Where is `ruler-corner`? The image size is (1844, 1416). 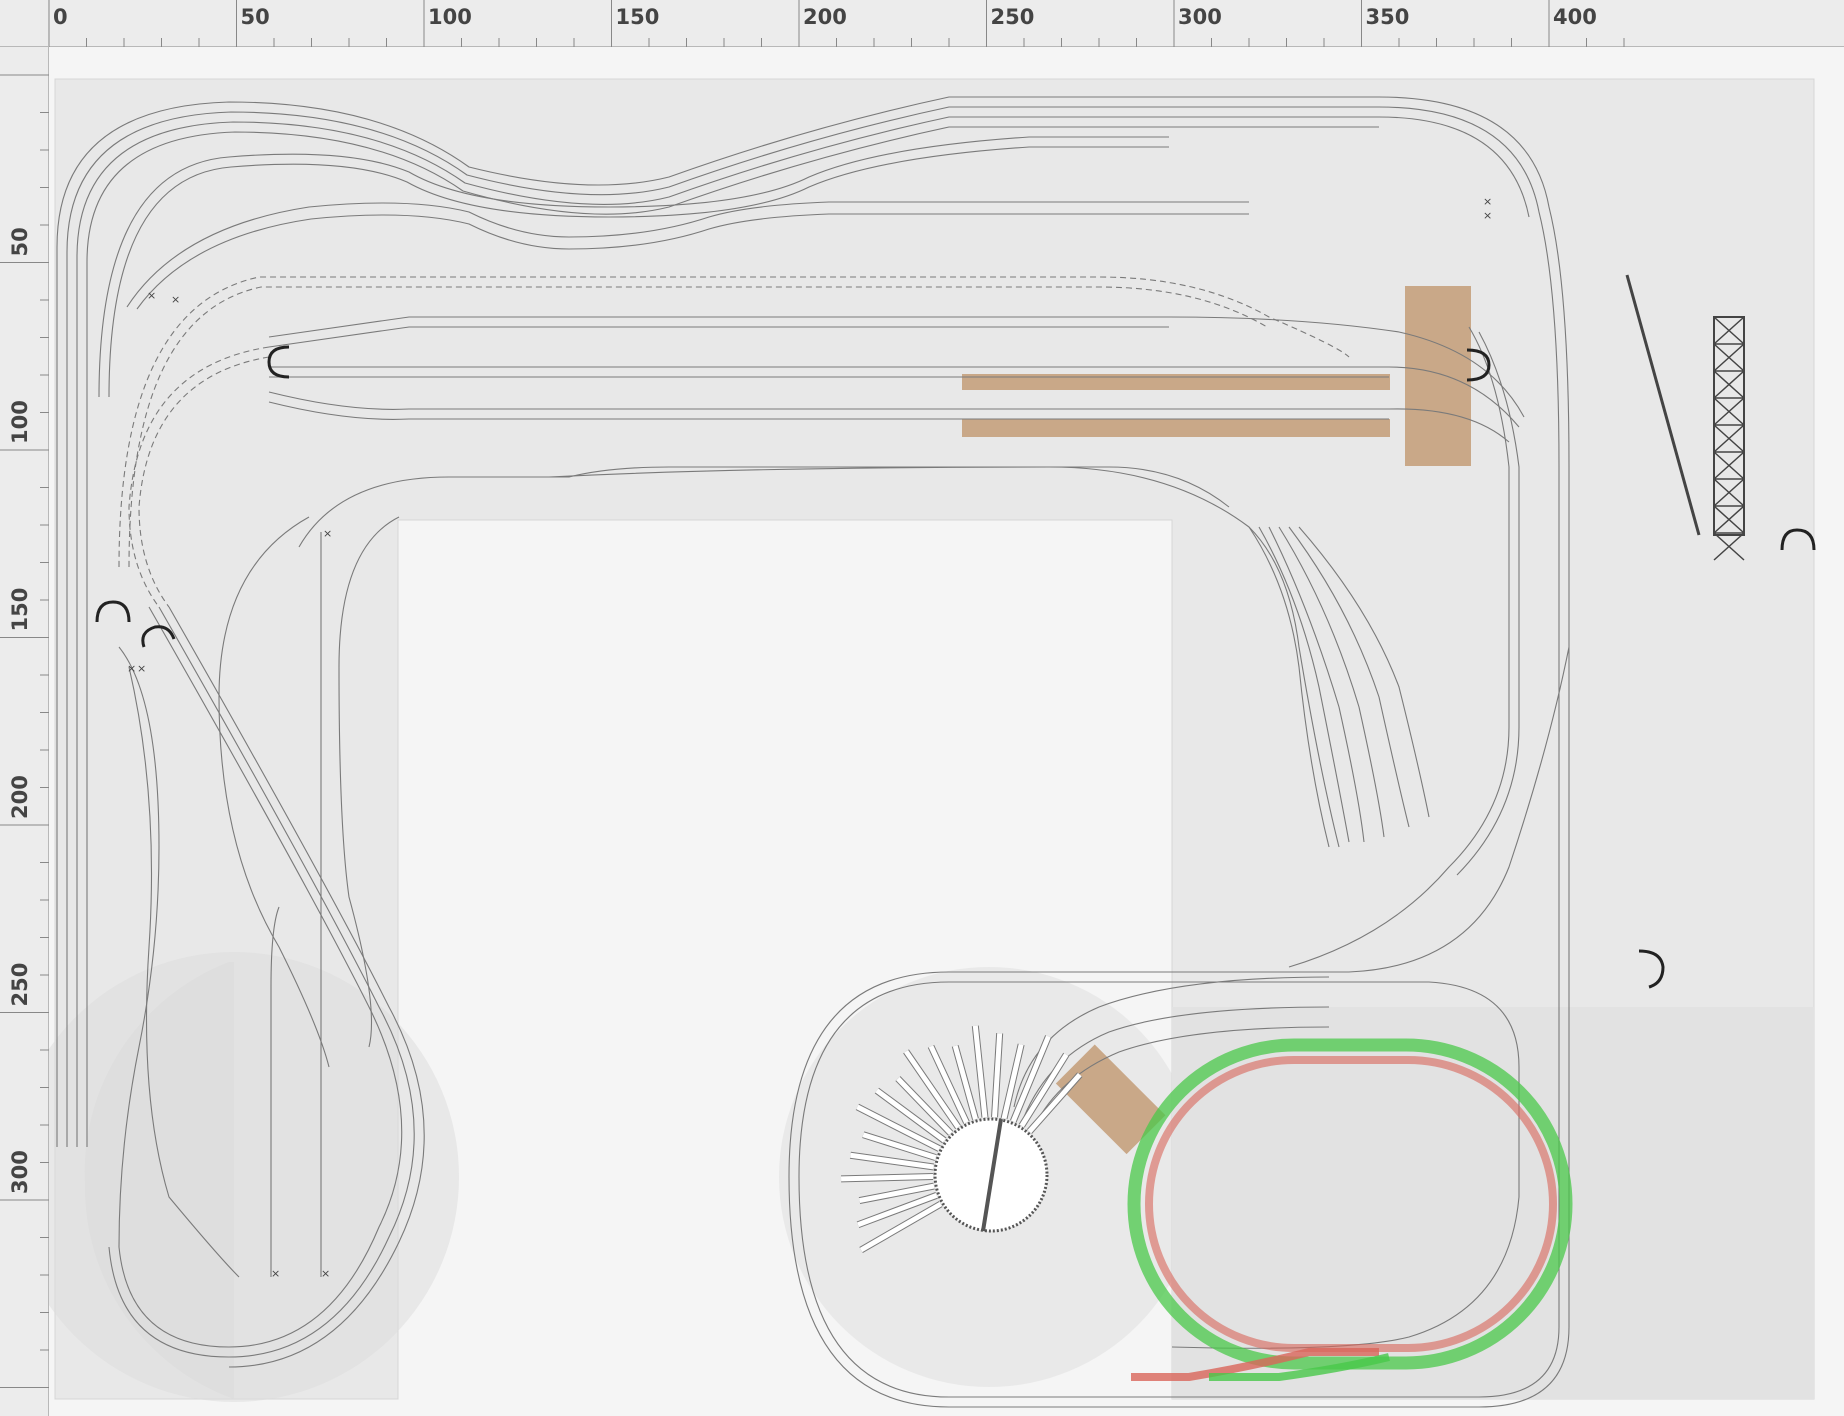
ruler-corner is located at coordinates (24, 23).